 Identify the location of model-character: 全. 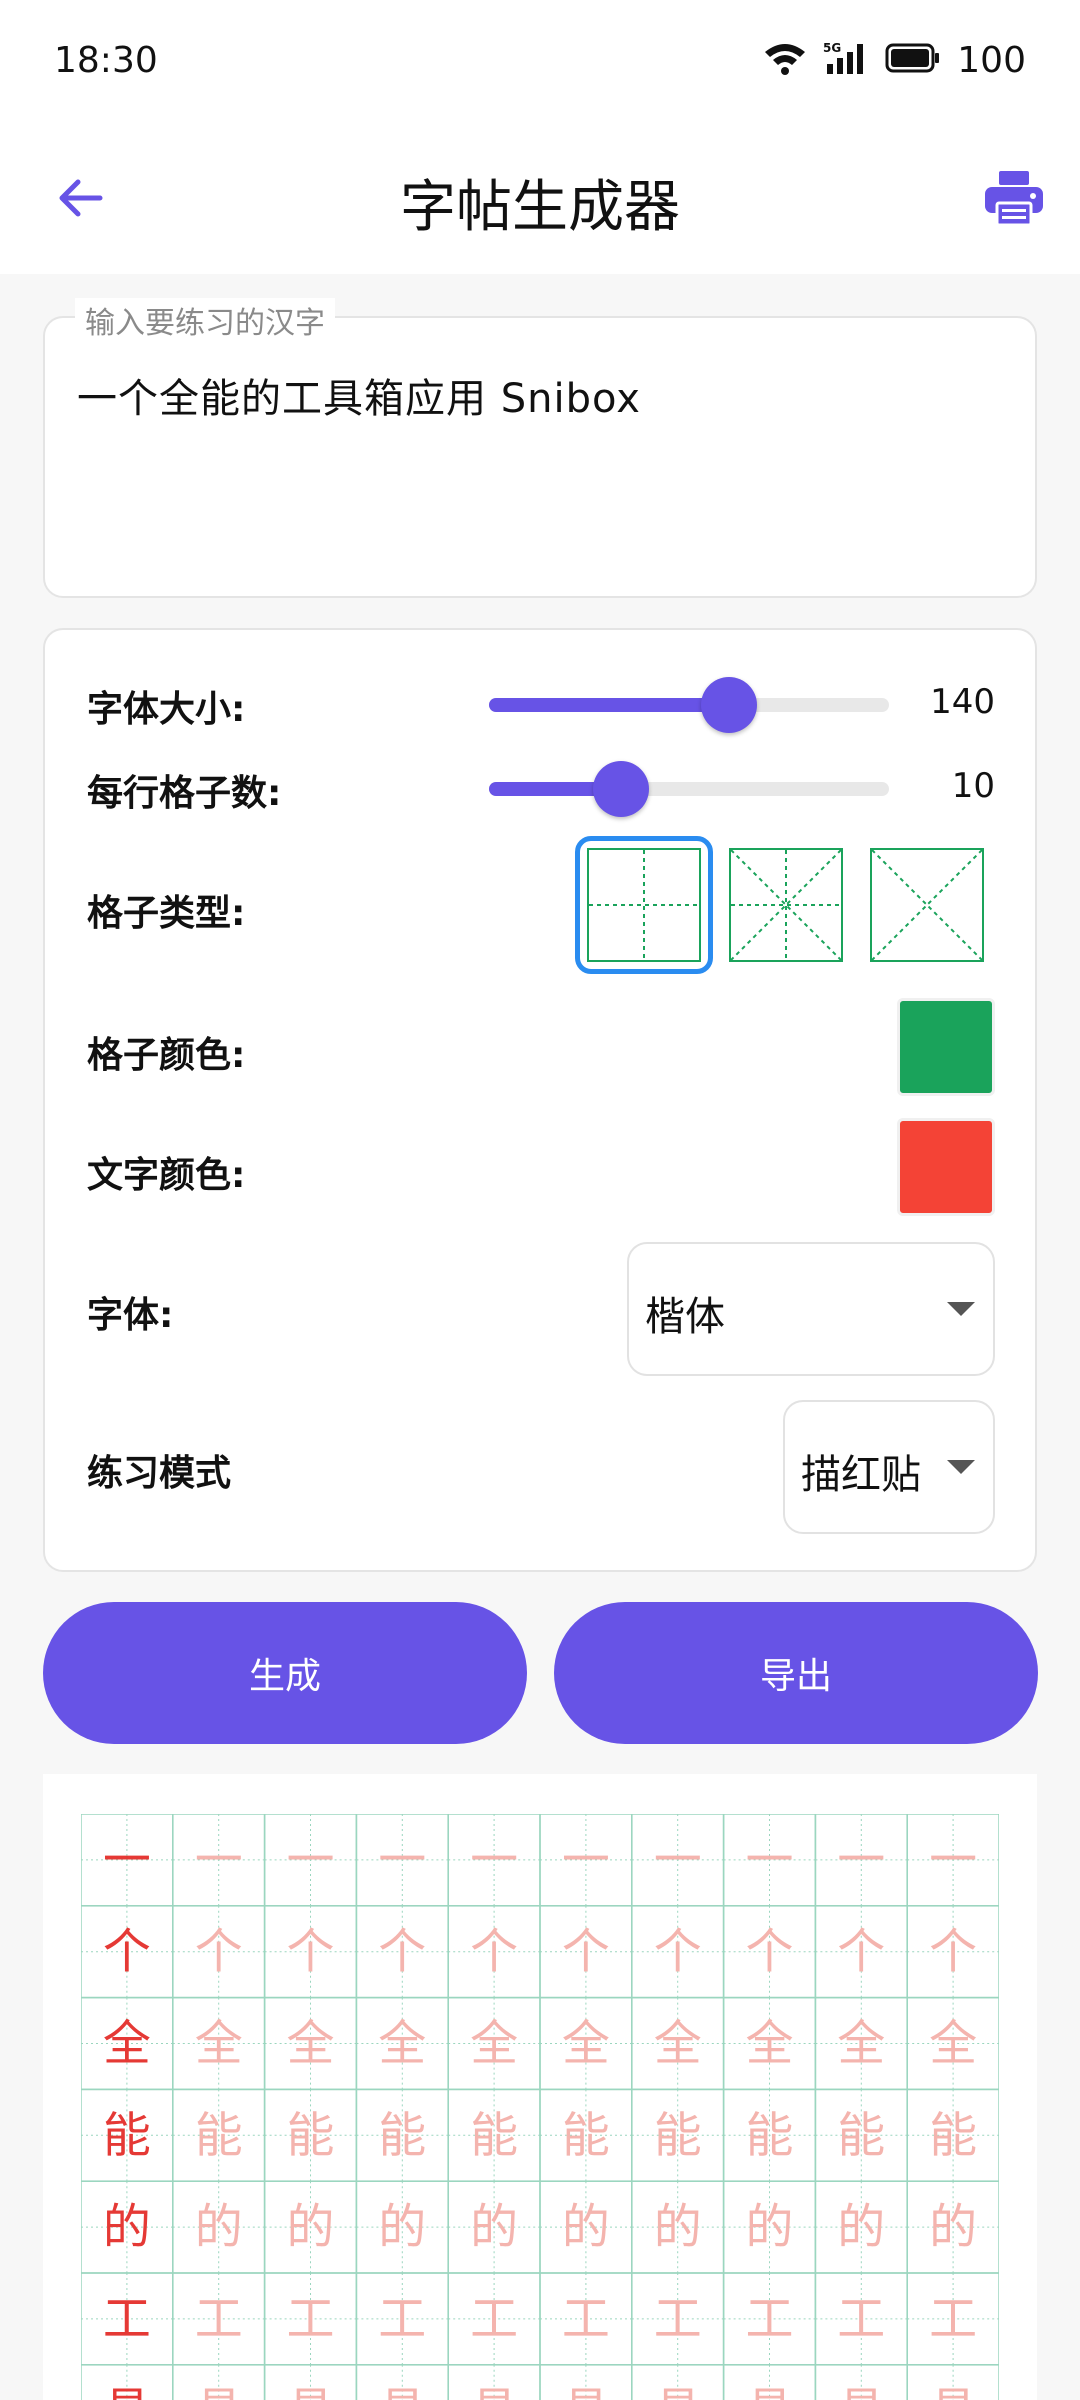
(127, 2044).